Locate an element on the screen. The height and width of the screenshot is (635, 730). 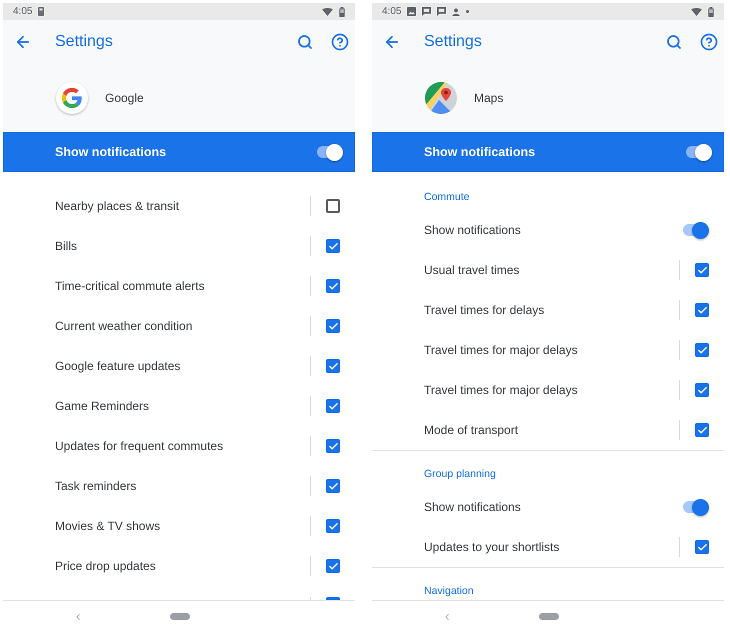
app-name: Maps is located at coordinates (489, 98).